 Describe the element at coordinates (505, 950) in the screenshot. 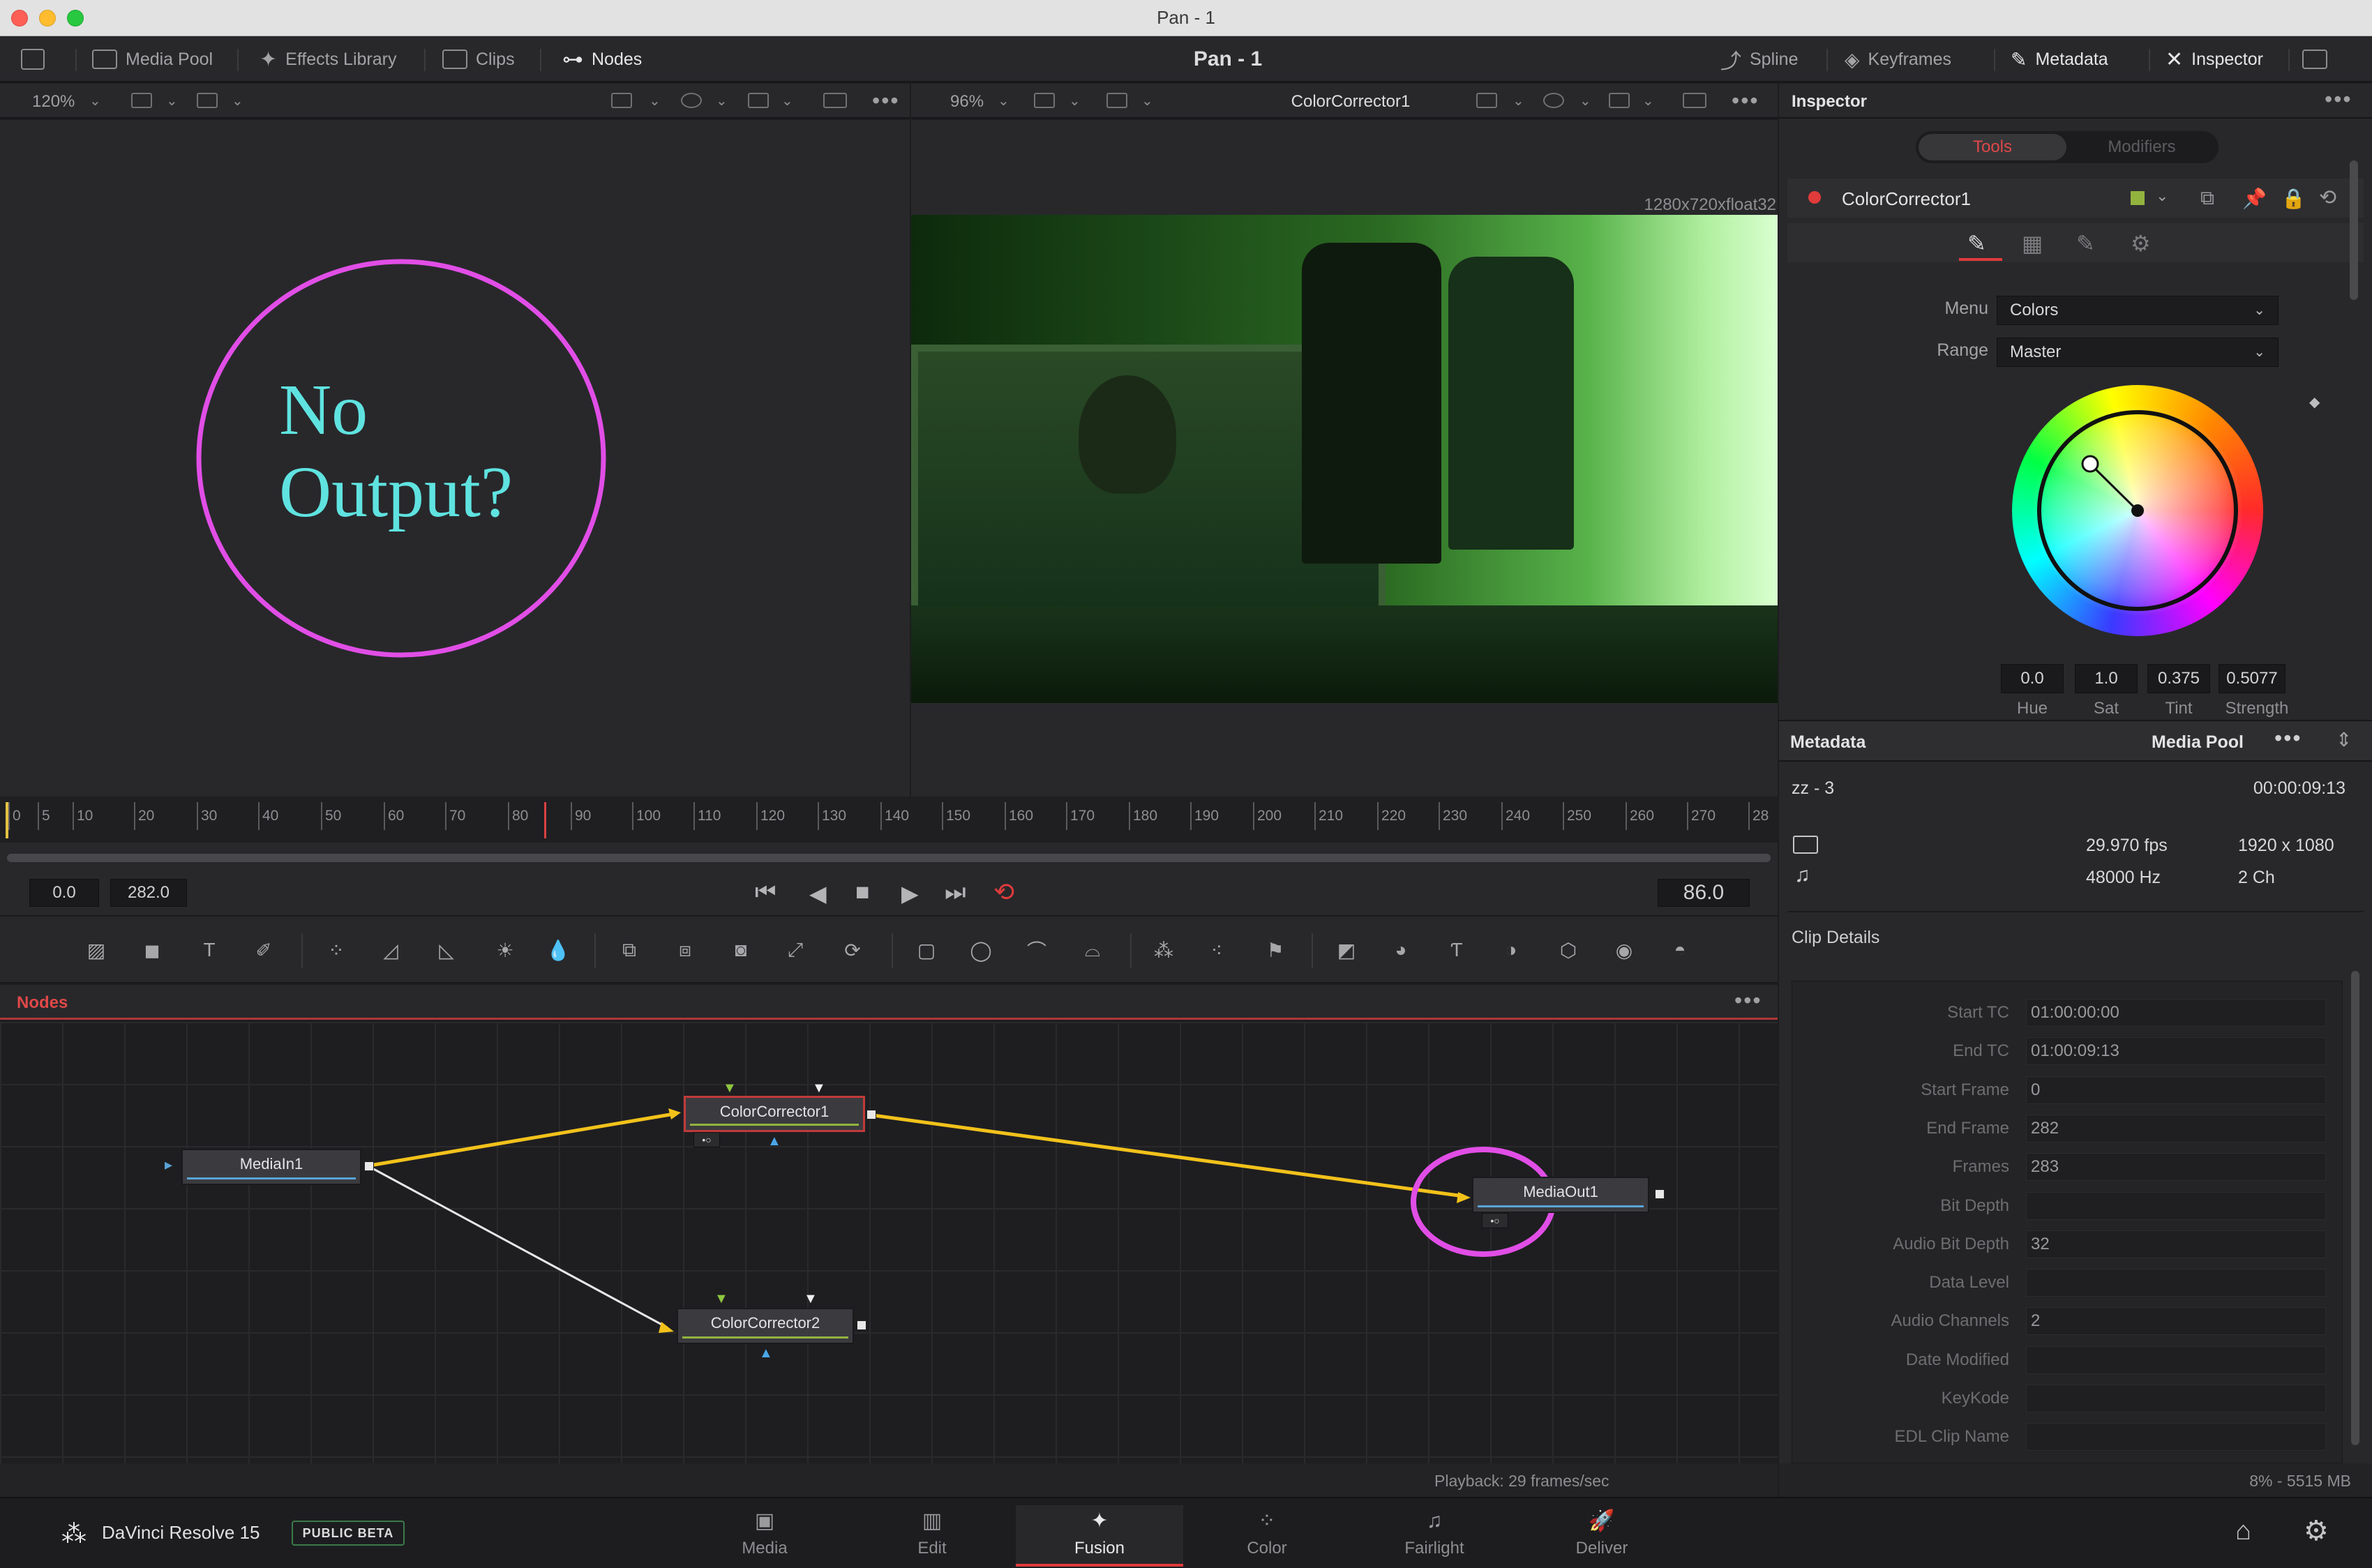

I see `brightness-contrast-icon: ☀` at that location.